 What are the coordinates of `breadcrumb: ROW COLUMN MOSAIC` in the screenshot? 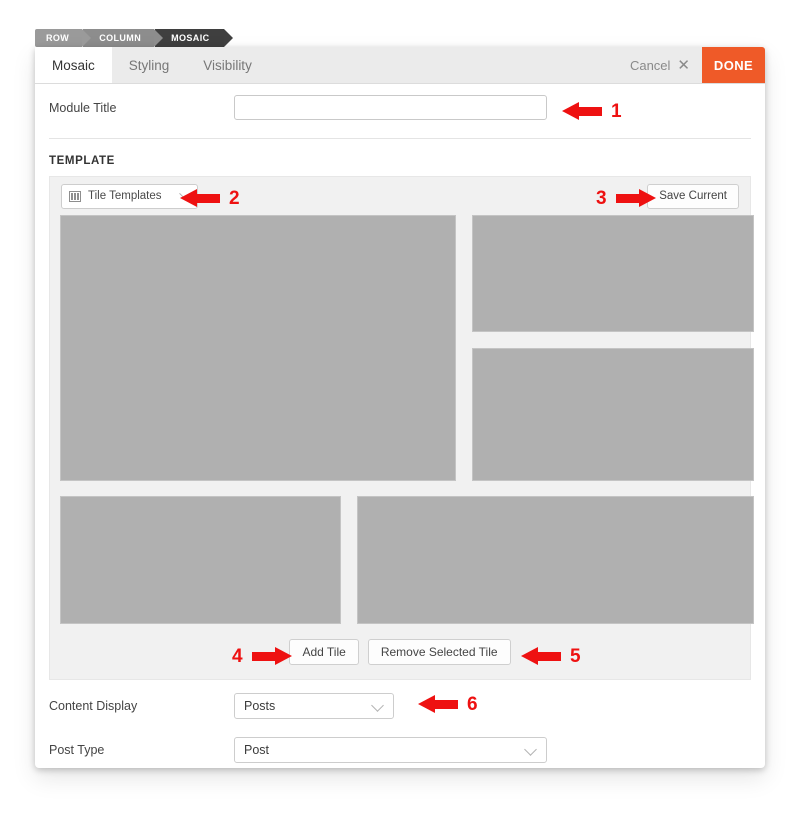 It's located at (134, 38).